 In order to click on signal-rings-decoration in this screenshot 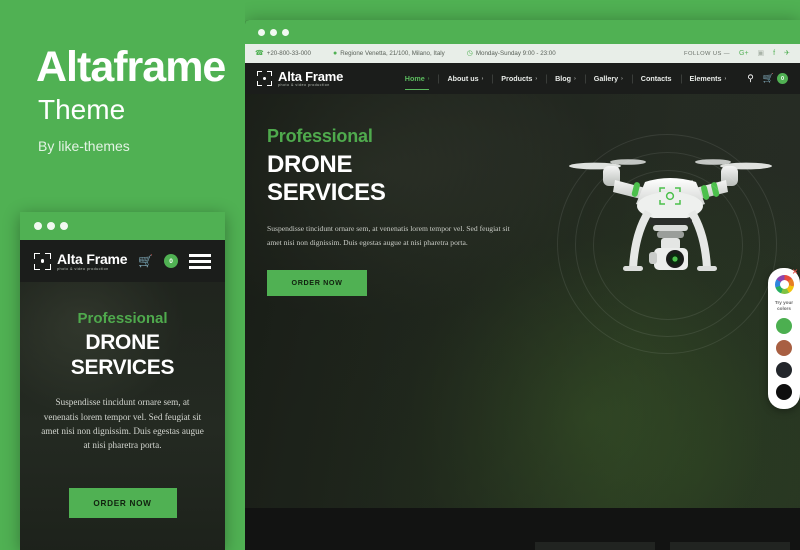, I will do `click(670, 244)`.